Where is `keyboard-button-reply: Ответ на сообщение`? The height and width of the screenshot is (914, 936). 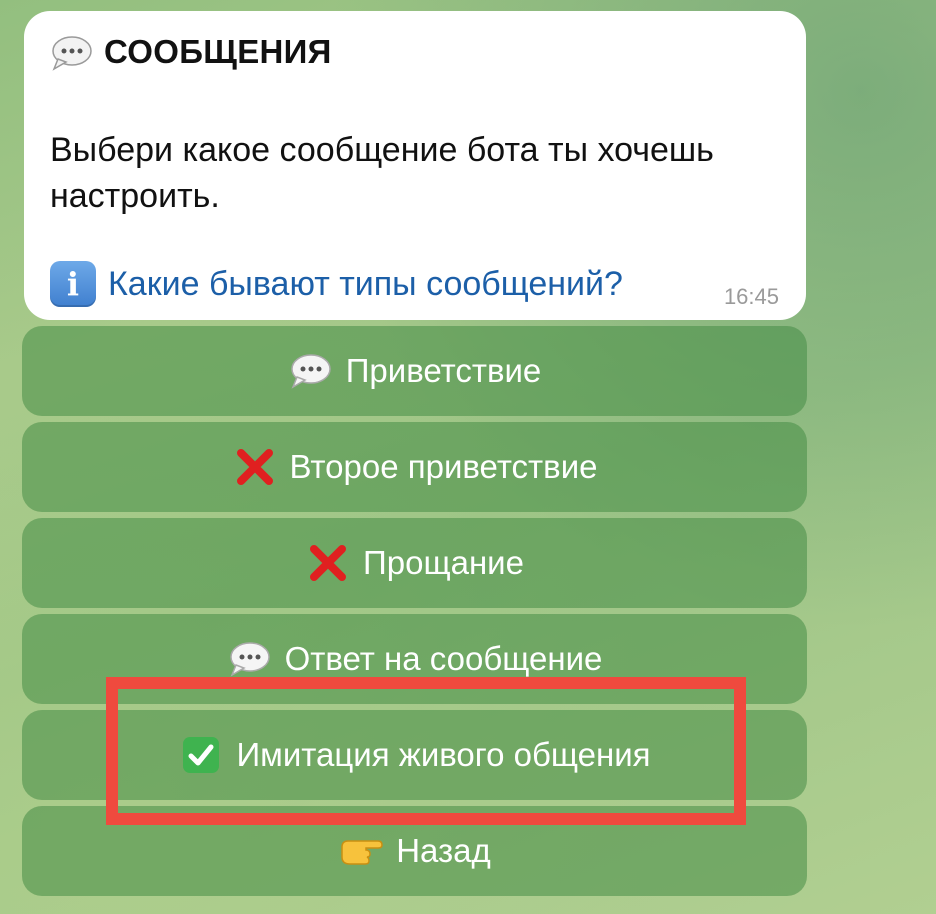
keyboard-button-reply: Ответ на сообщение is located at coordinates (414, 659).